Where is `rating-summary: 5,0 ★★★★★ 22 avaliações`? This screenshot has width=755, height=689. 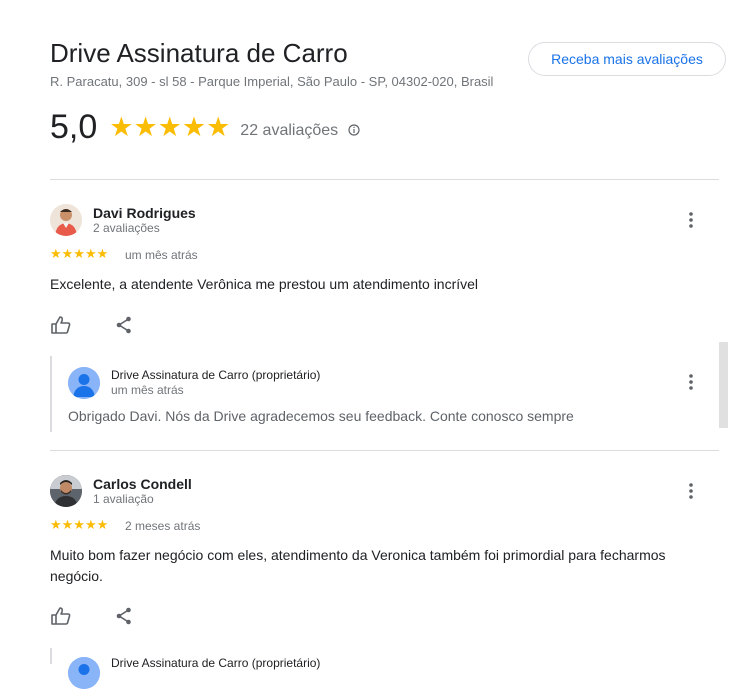 rating-summary: 5,0 ★★★★★ 22 avaliações is located at coordinates (205, 127).